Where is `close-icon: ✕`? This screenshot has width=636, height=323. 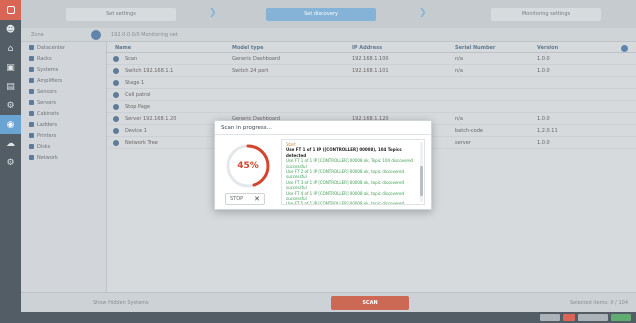 close-icon: ✕ is located at coordinates (257, 199).